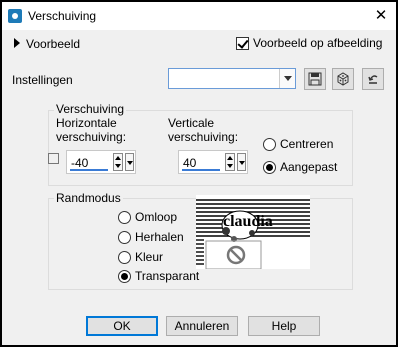  I want to click on repeat-label: Herhalen, so click(159, 237).